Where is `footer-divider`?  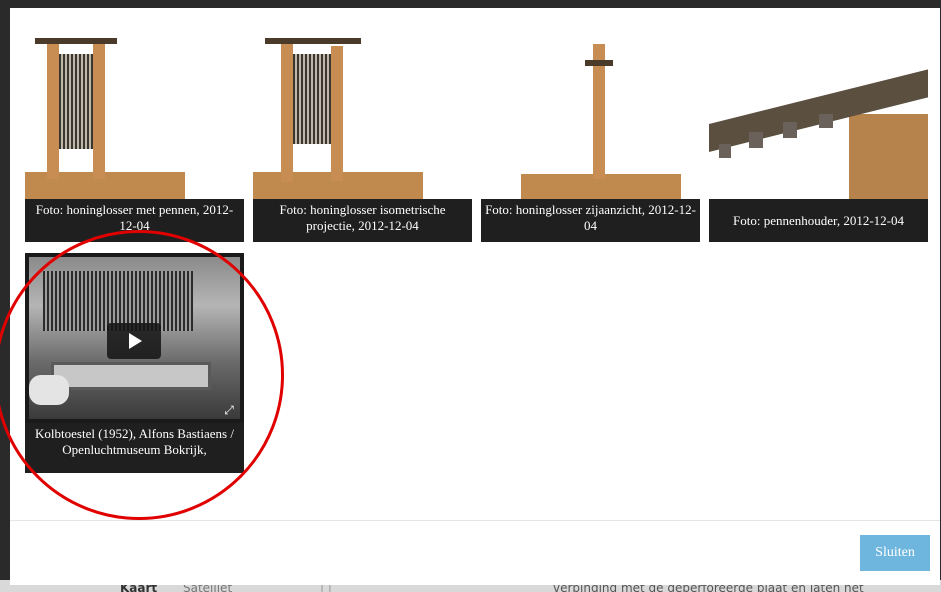 footer-divider is located at coordinates (475, 520).